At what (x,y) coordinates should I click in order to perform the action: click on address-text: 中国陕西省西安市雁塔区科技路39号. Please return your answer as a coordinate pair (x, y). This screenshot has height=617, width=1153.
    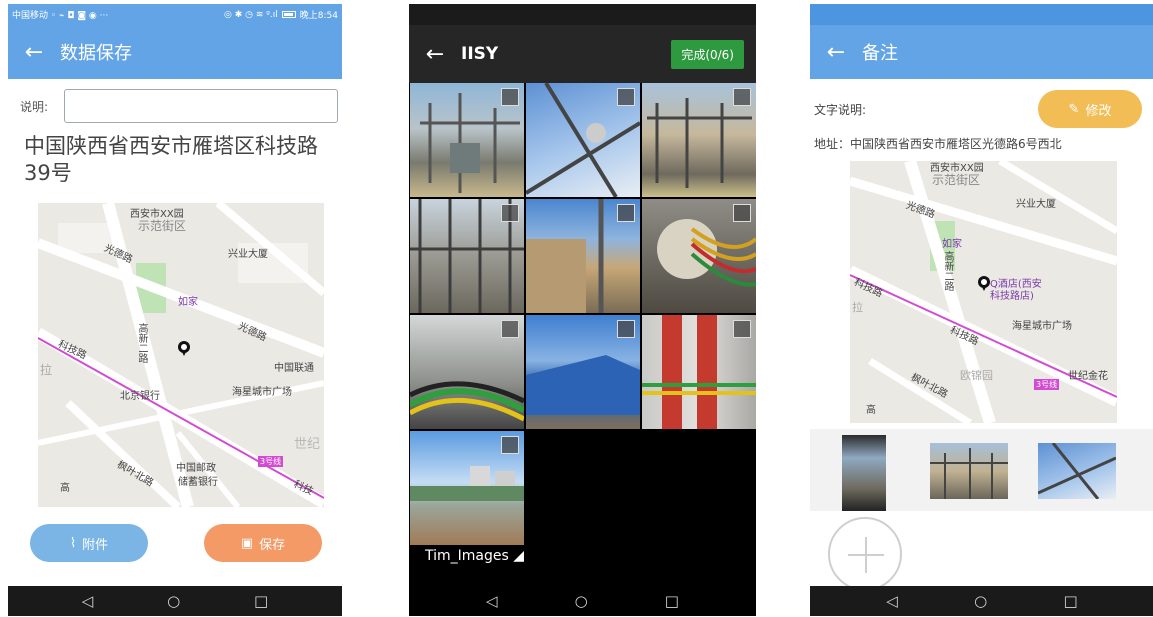
    Looking at the image, I should click on (171, 160).